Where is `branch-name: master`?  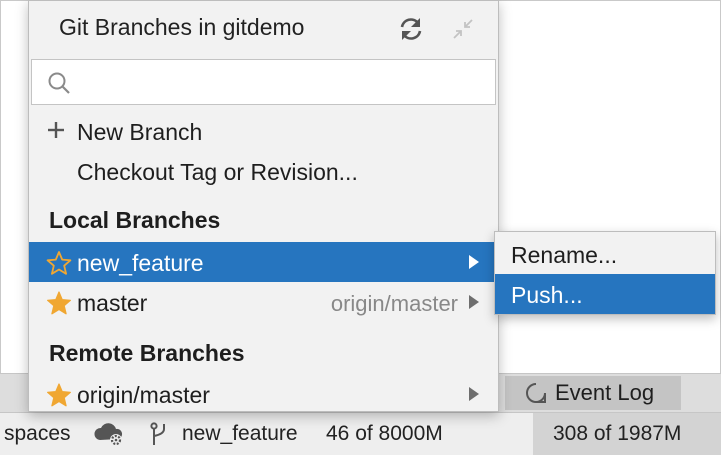
branch-name: master is located at coordinates (112, 303).